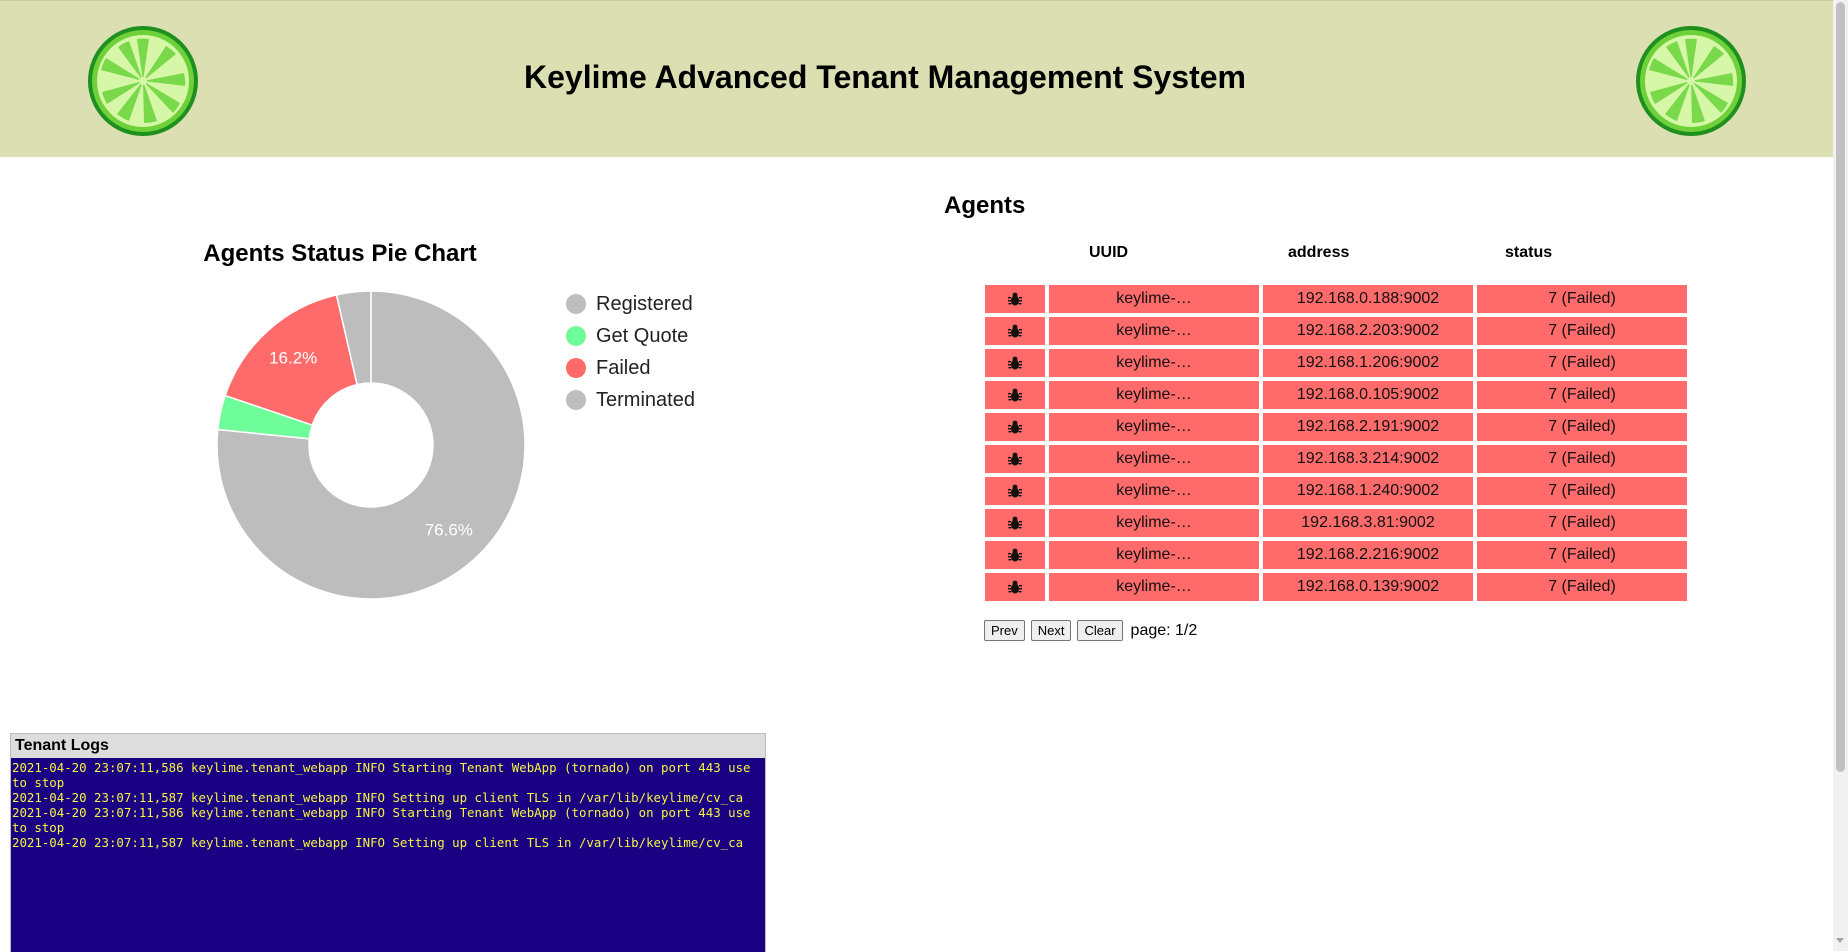 The height and width of the screenshot is (952, 1848). Describe the element at coordinates (644, 303) in the screenshot. I see `legend-label: Registered` at that location.